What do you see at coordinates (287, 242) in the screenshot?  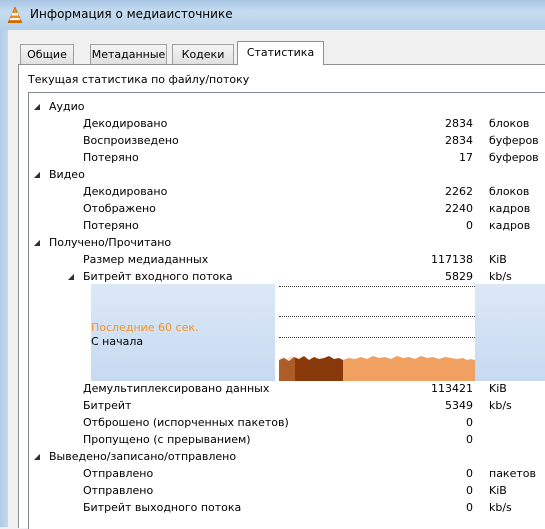 I see `tree-group-input: ◢ Получено/Прочитано` at bounding box center [287, 242].